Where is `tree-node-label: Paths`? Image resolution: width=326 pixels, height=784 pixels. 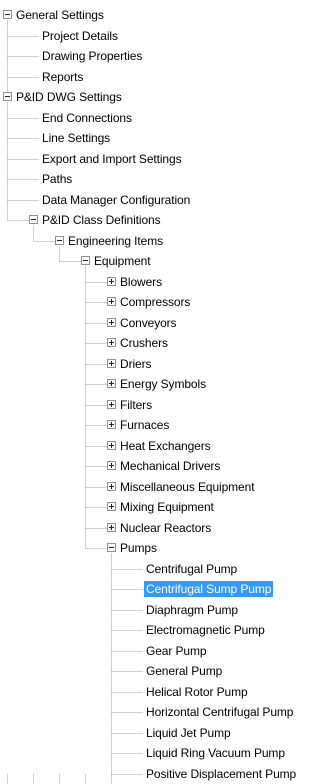 tree-node-label: Paths is located at coordinates (57, 179).